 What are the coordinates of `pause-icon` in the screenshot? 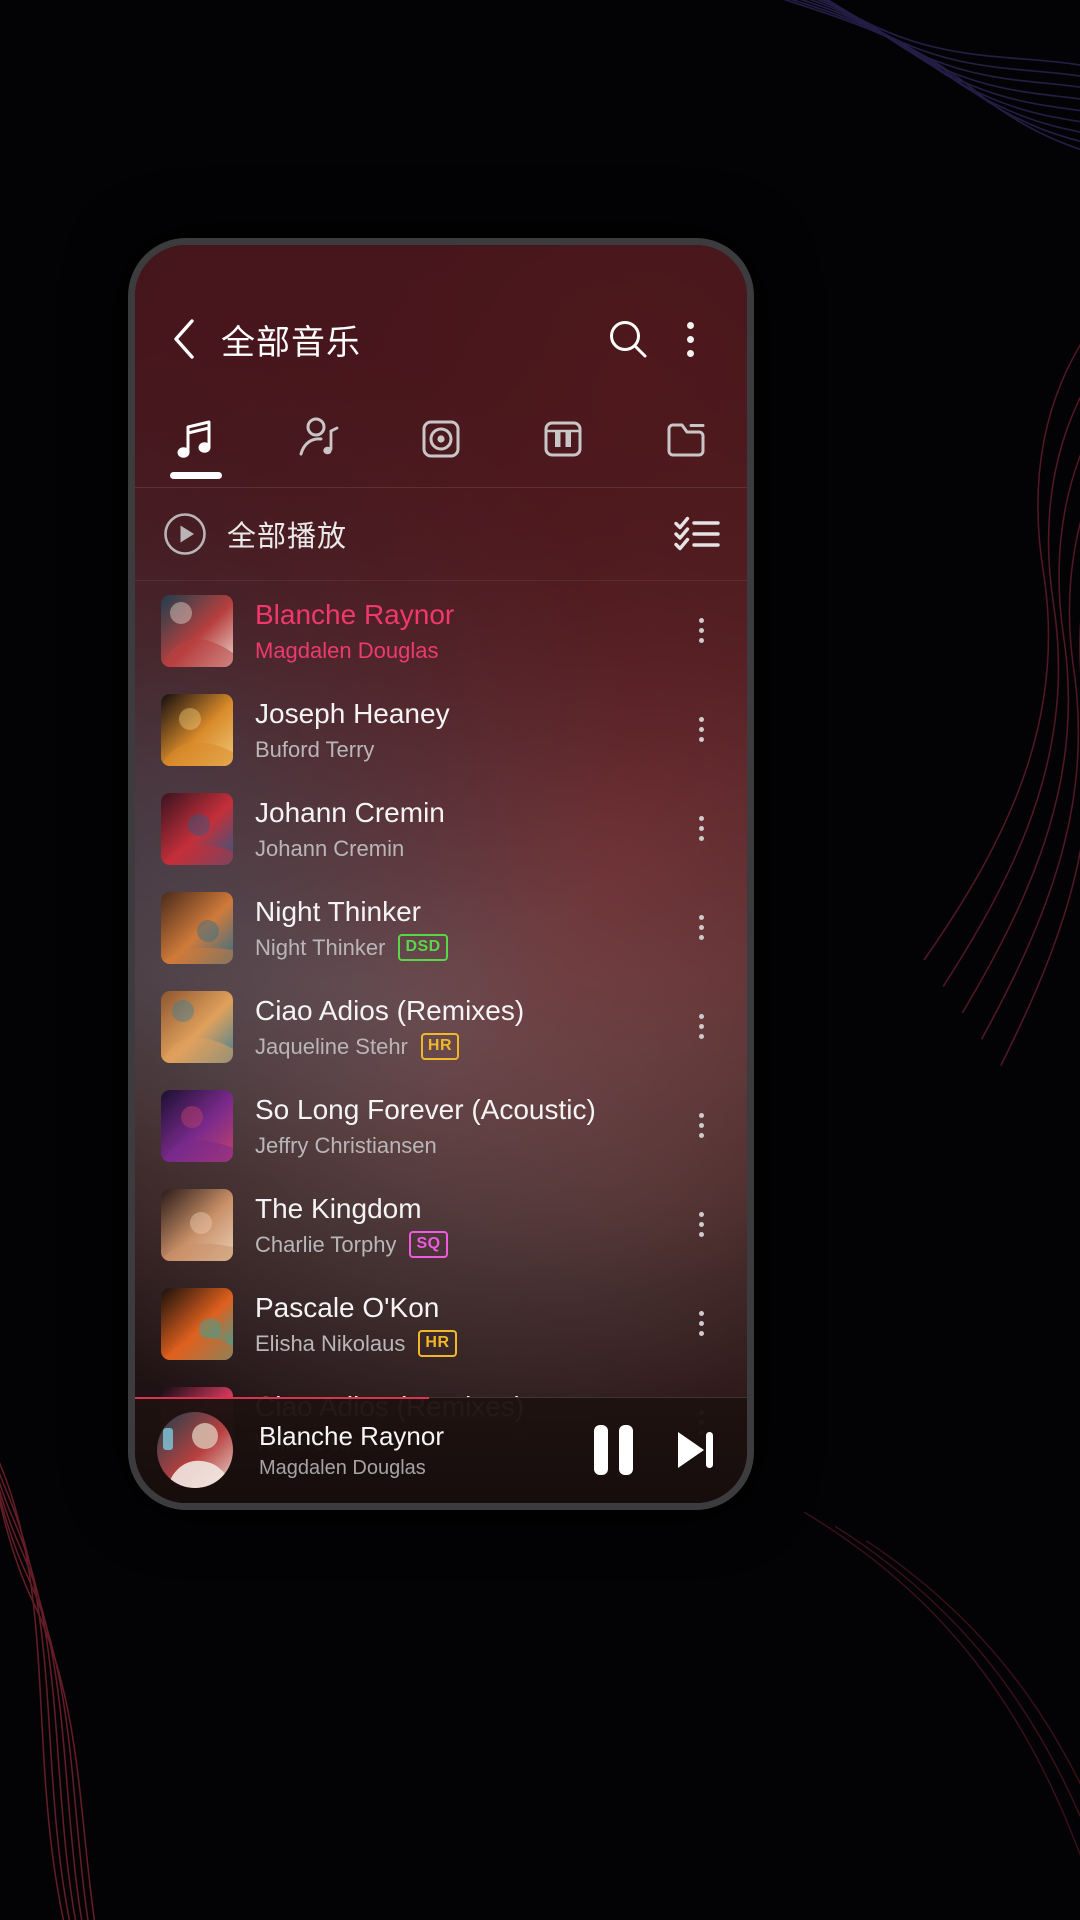 It's located at (613, 1450).